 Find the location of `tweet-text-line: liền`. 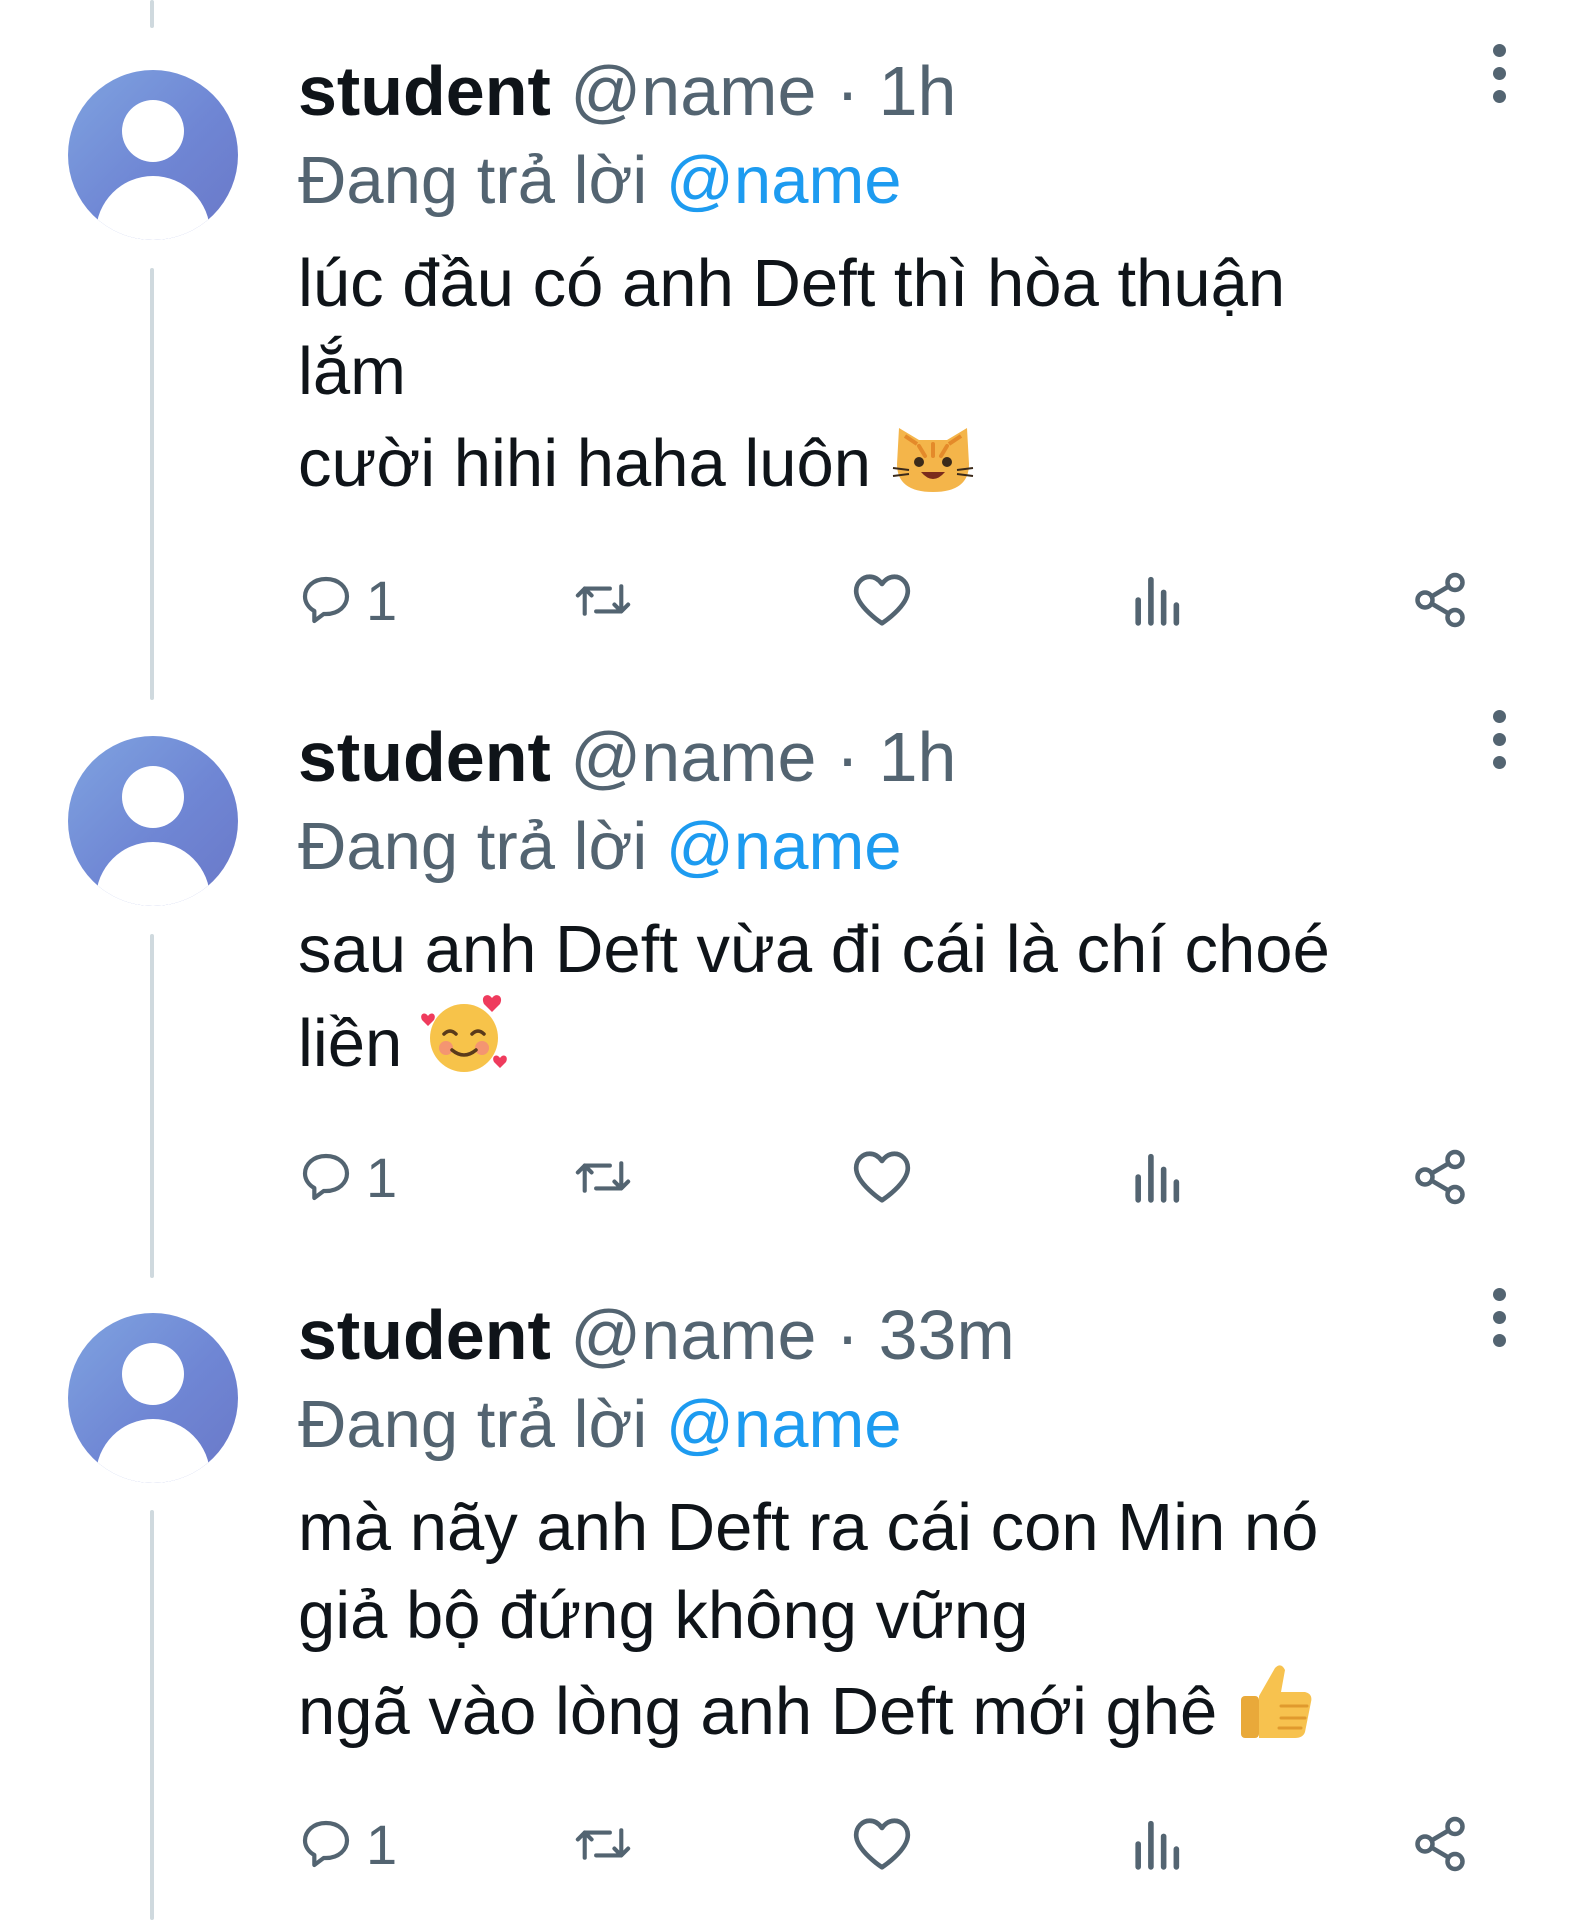

tweet-text-line: liền is located at coordinates (350, 1043).